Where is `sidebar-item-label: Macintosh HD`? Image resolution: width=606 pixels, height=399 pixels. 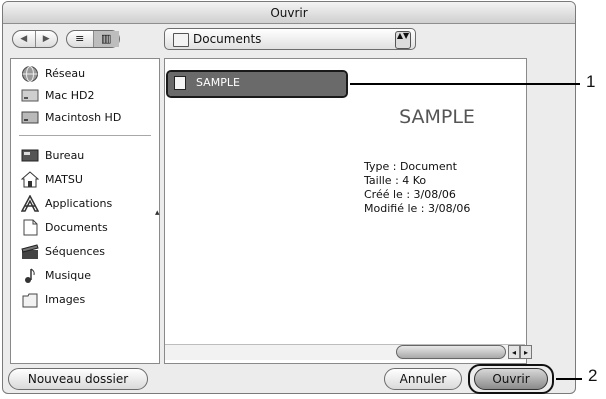 sidebar-item-label: Macintosh HD is located at coordinates (83, 117).